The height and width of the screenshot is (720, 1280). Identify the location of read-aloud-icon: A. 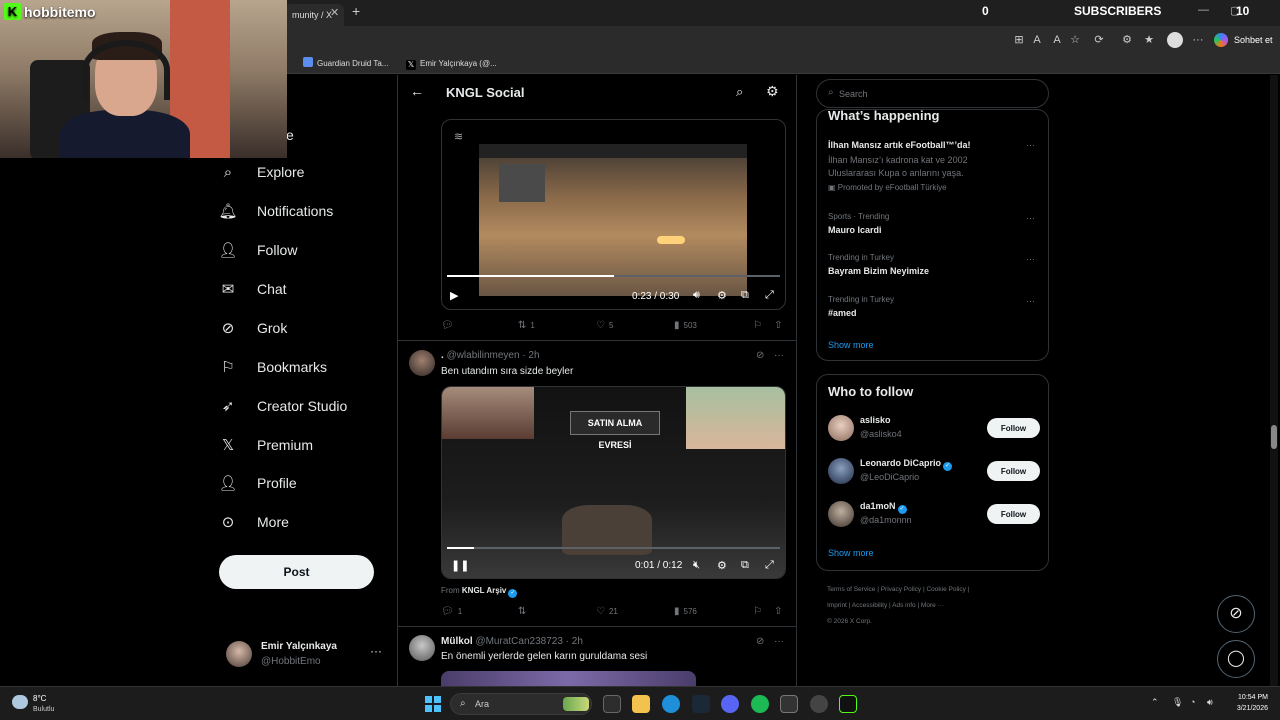
(1057, 40).